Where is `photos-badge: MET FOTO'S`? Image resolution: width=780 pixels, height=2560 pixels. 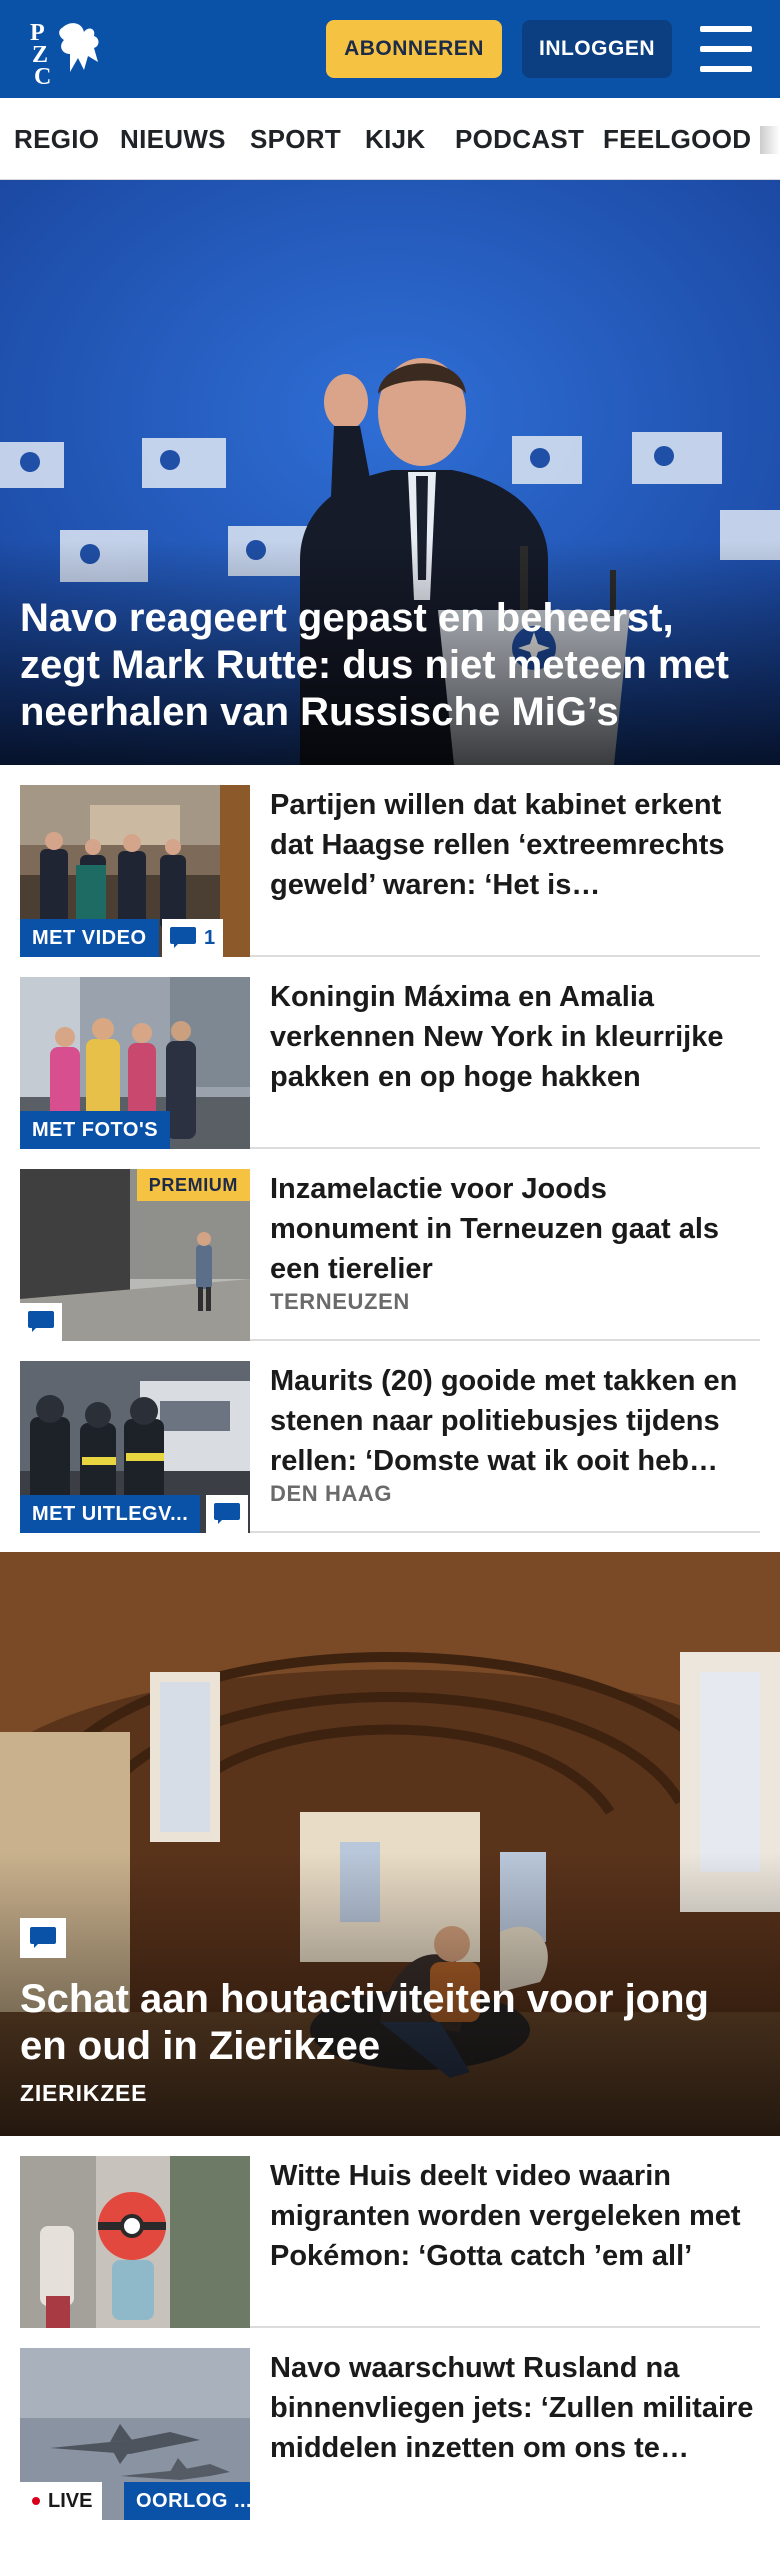 photos-badge: MET FOTO'S is located at coordinates (95, 1130).